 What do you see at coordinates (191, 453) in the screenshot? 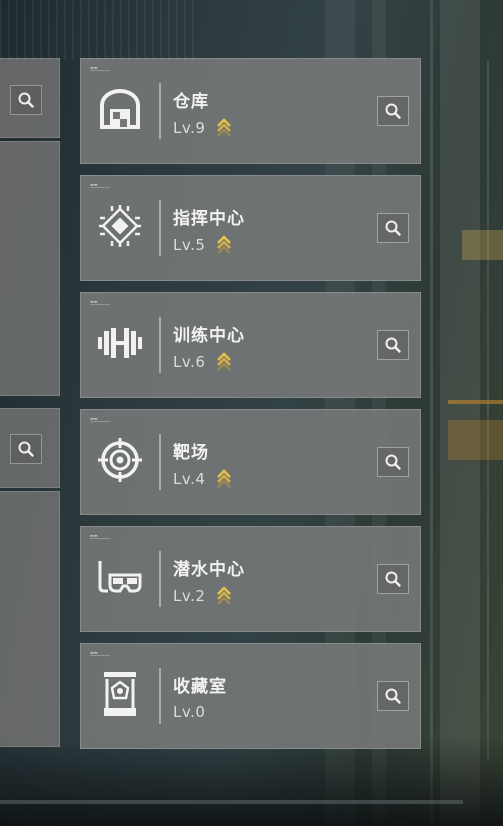
I see `facility-name: 靶场` at bounding box center [191, 453].